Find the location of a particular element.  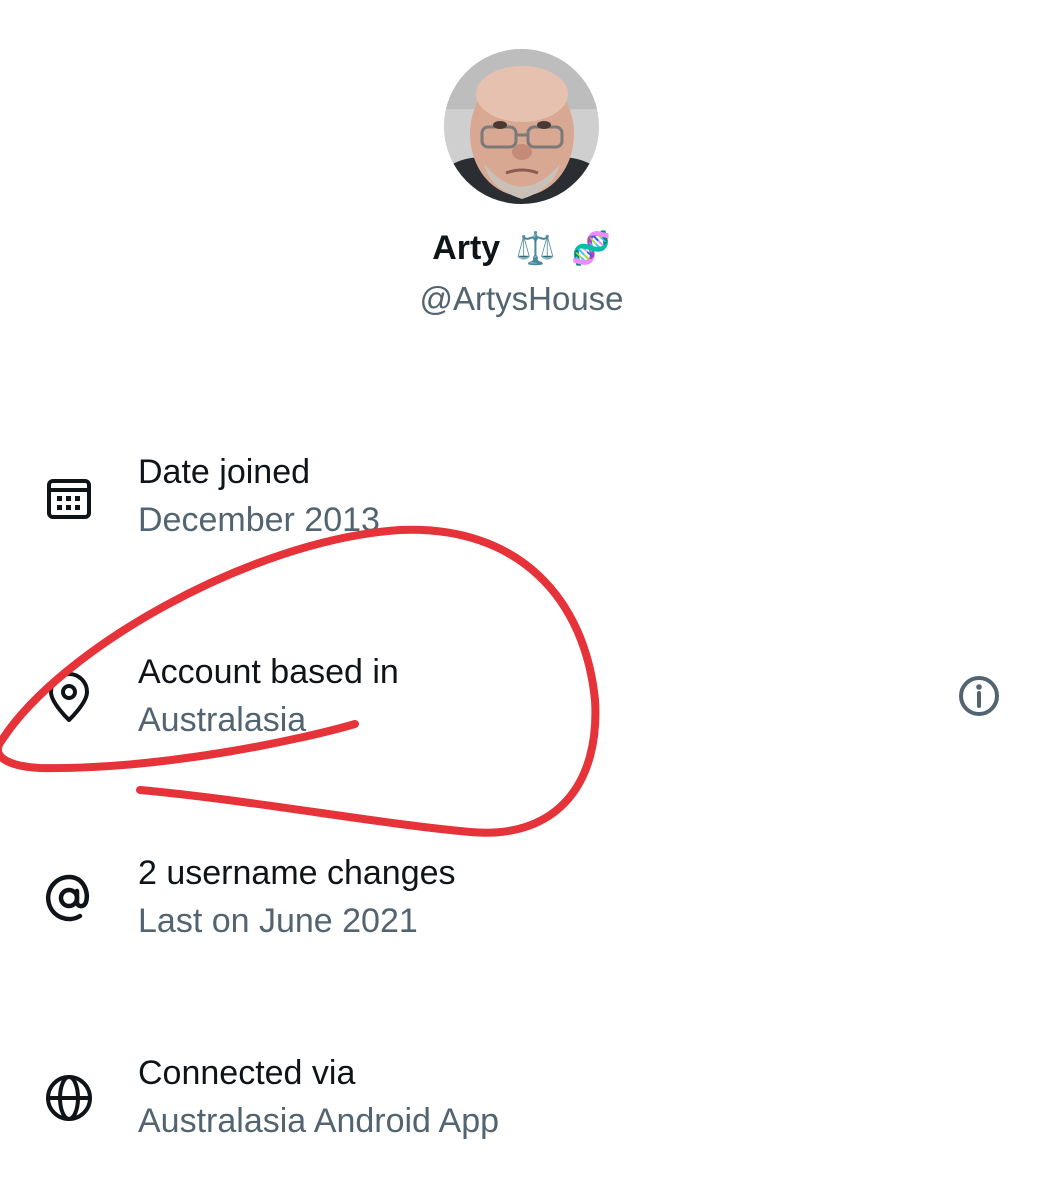

globe-icon is located at coordinates (69, 1098).